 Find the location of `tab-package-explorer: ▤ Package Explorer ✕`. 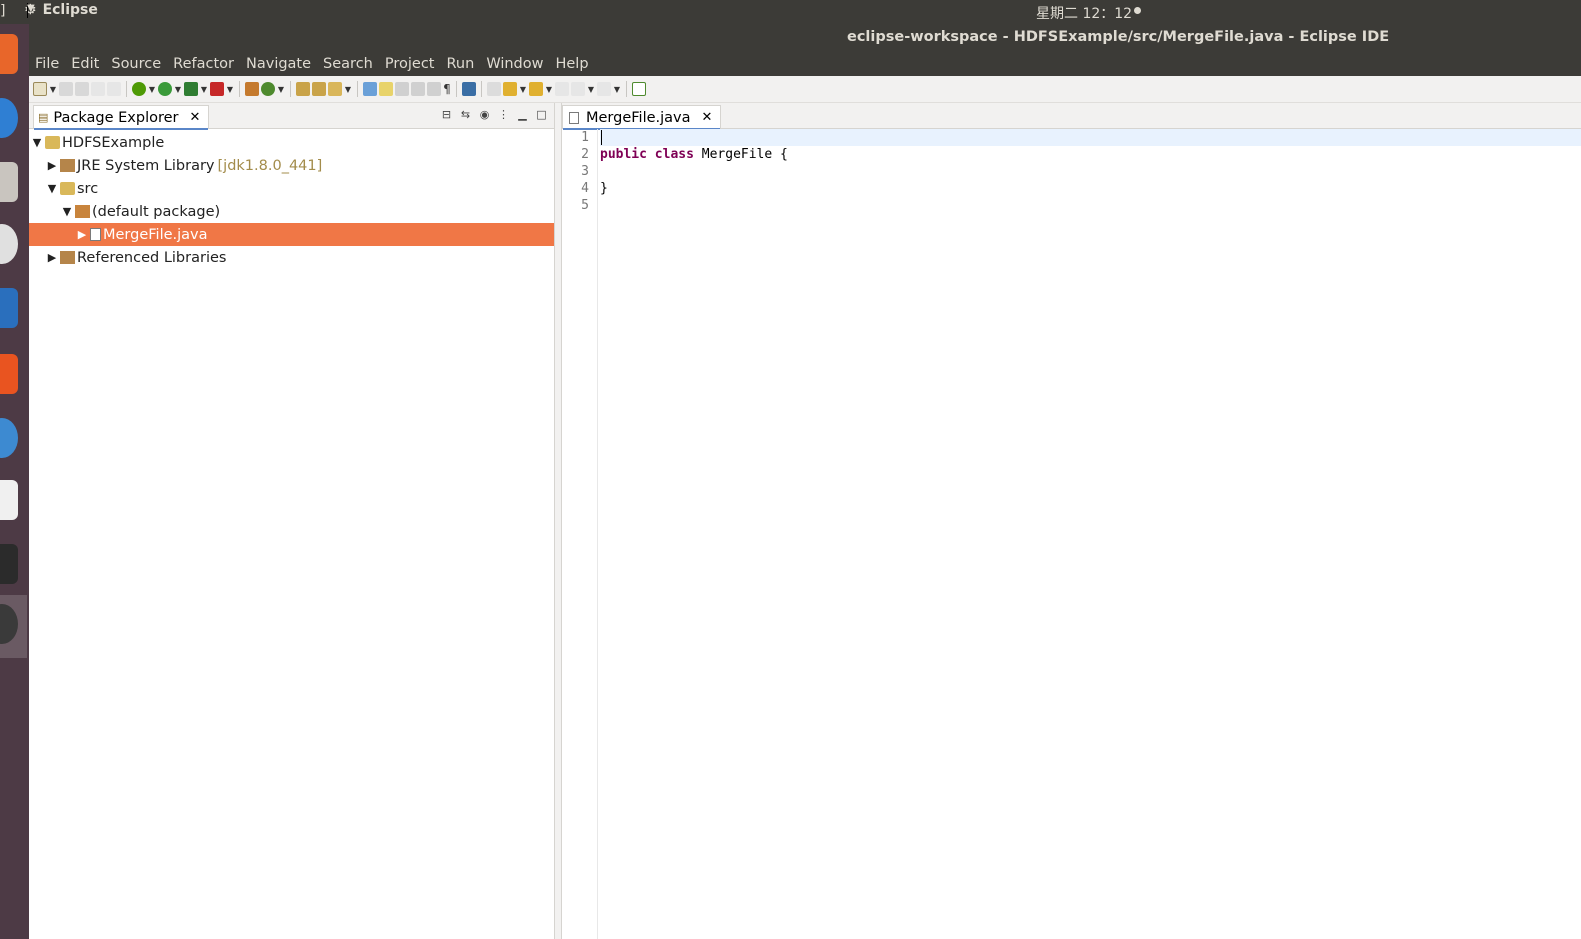

tab-package-explorer: ▤ Package Explorer ✕ is located at coordinates (121, 117).